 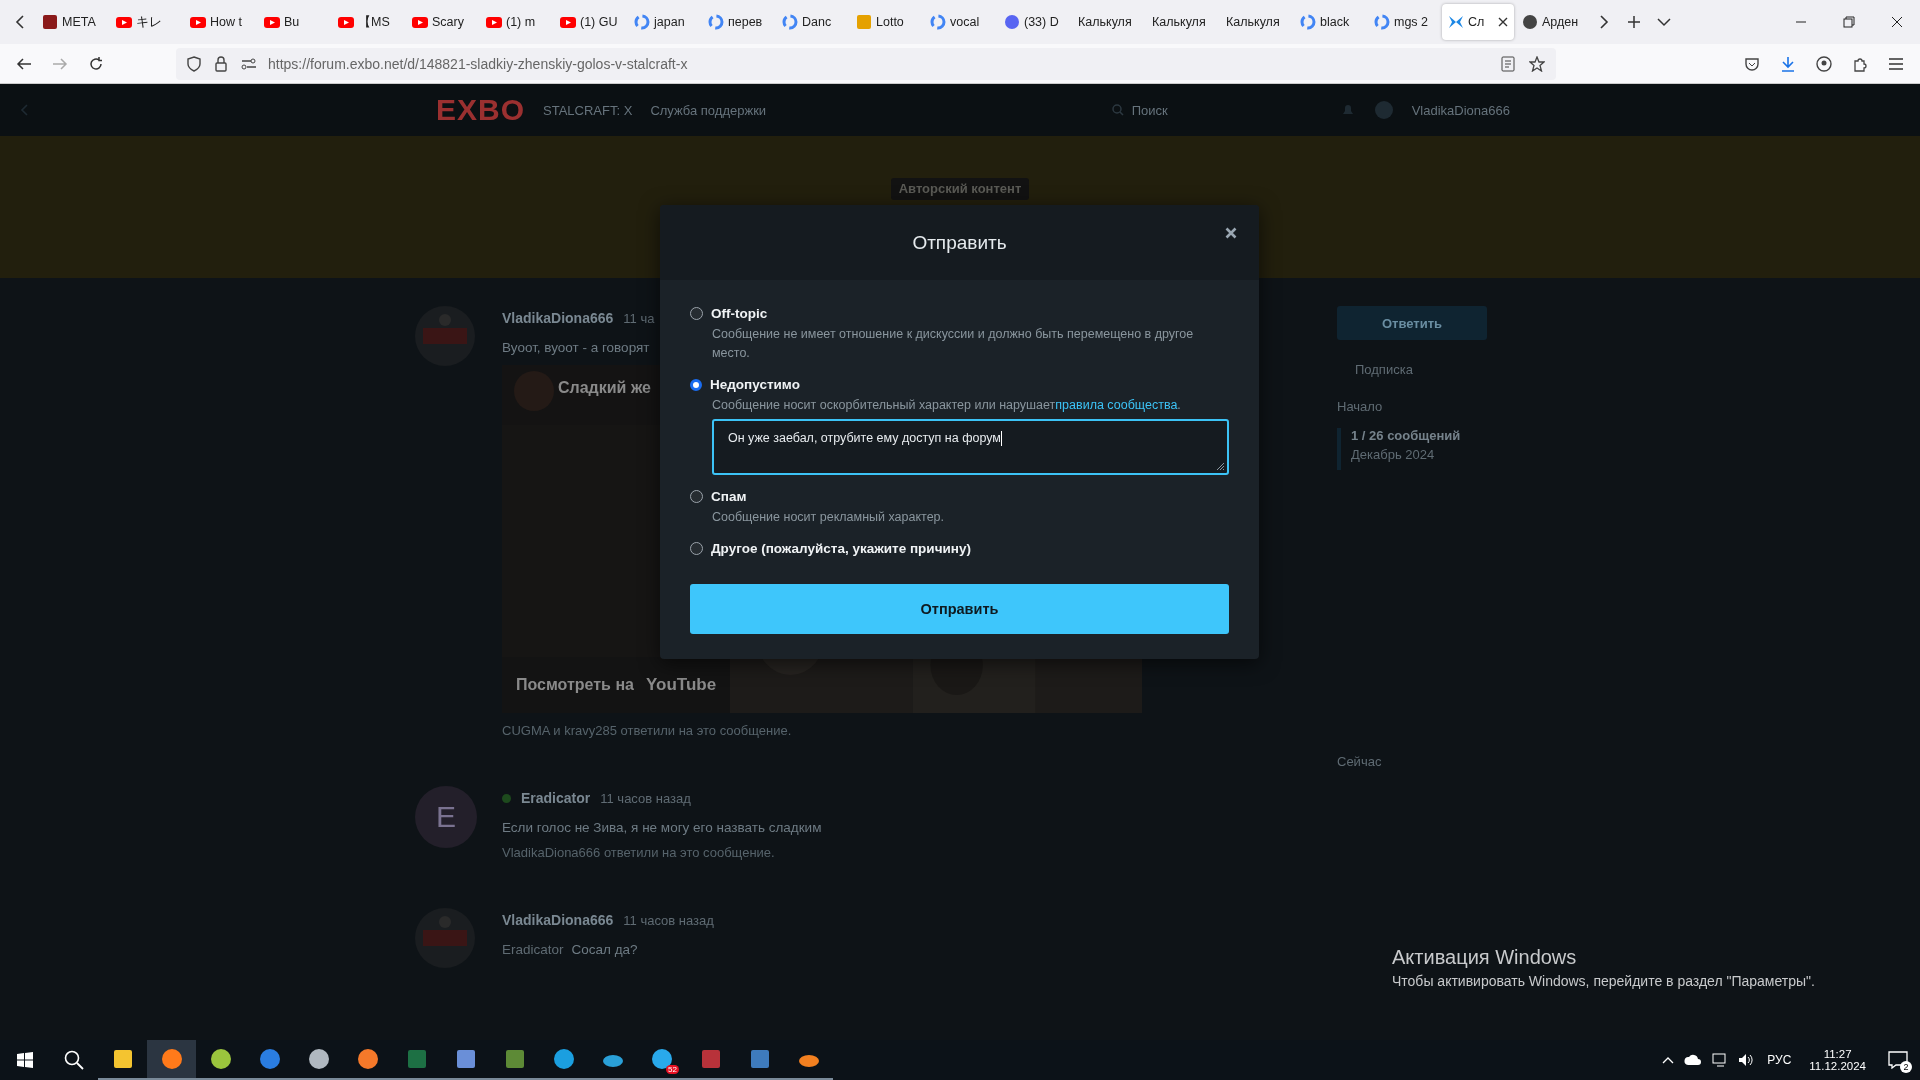 I want to click on close-icon, so click(x=1231, y=233).